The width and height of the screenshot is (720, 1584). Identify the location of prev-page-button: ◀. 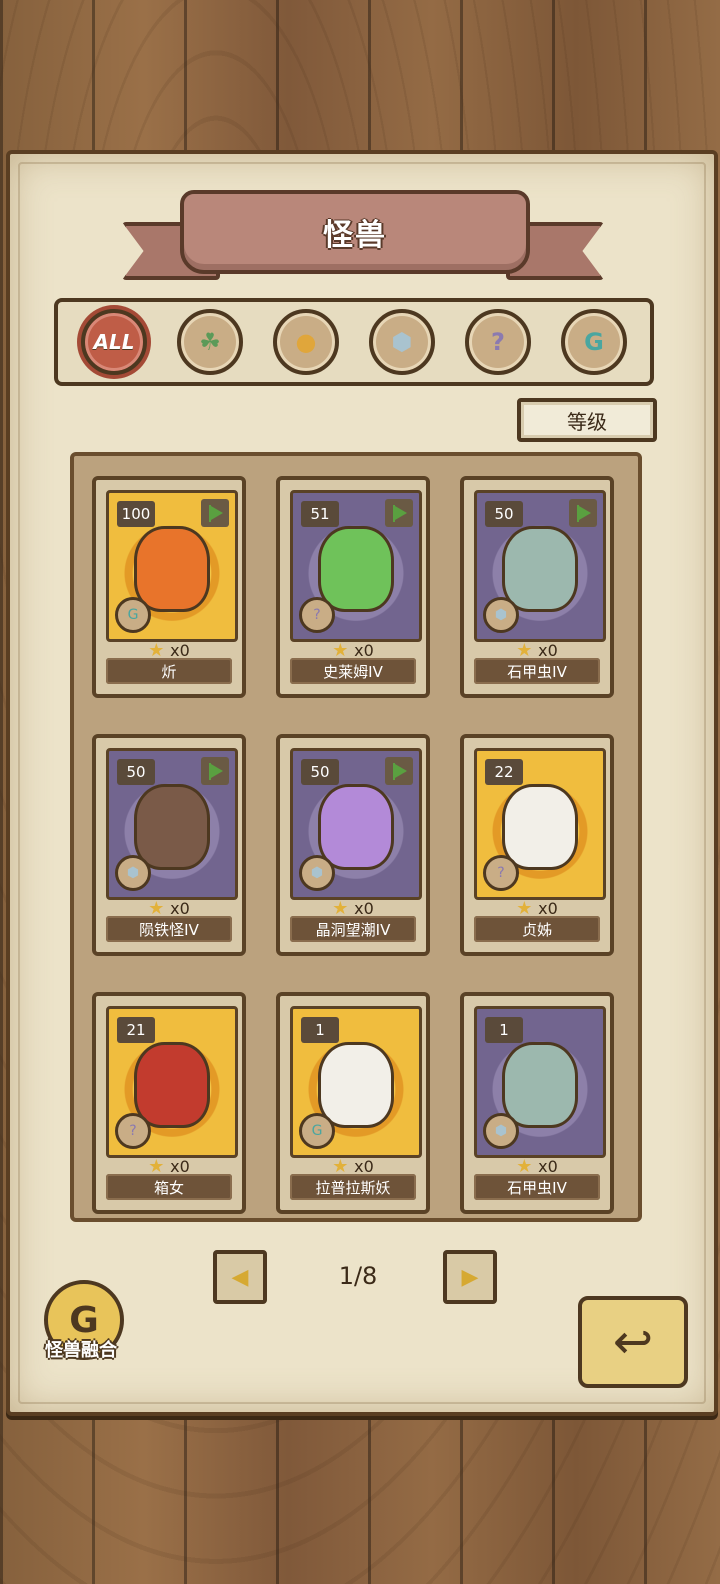
(240, 1277).